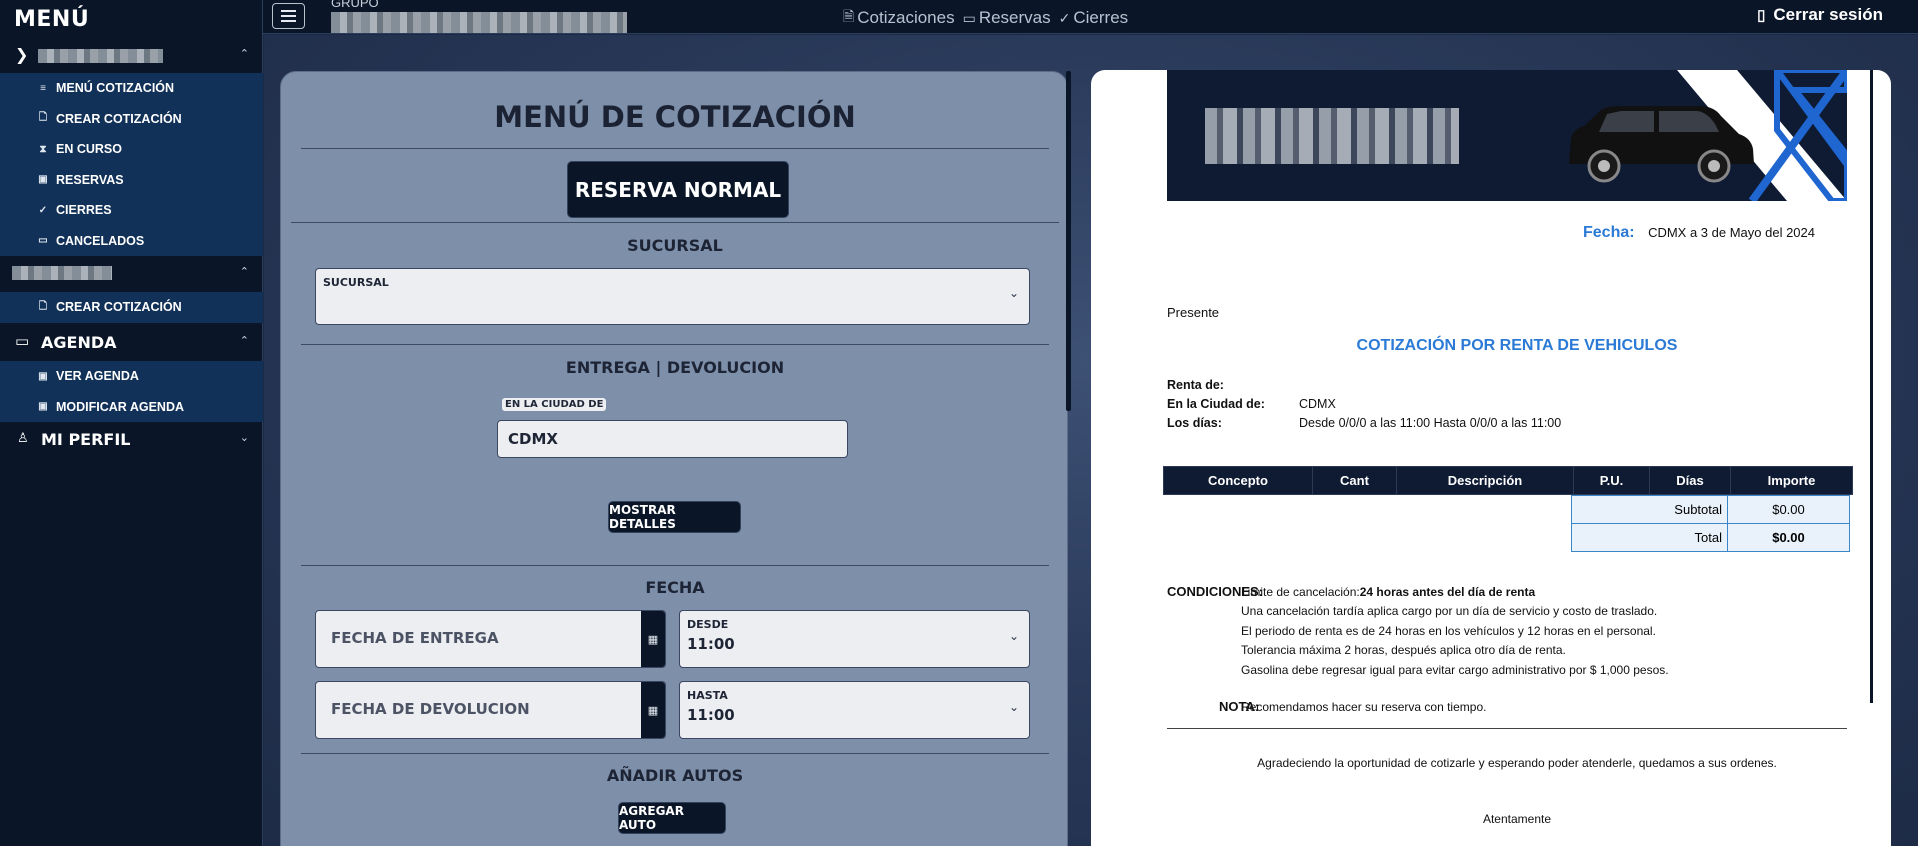  I want to click on sidebar-item-men-cotizaci-n: ≡ MENÚ COTIZACIÓN, so click(131, 88).